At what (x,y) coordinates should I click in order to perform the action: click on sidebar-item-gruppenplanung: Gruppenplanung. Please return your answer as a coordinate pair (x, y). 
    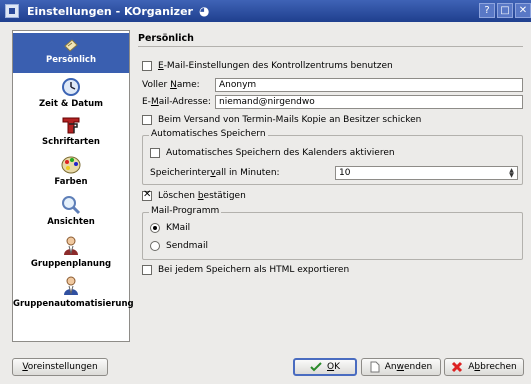
    Looking at the image, I should click on (71, 253).